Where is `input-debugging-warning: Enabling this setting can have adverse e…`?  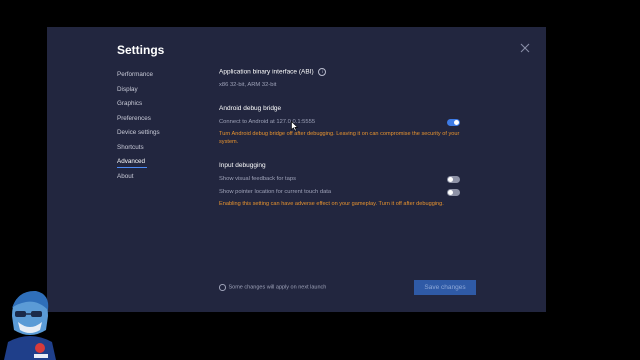
input-debugging-warning: Enabling this setting can have adverse e… is located at coordinates (331, 204).